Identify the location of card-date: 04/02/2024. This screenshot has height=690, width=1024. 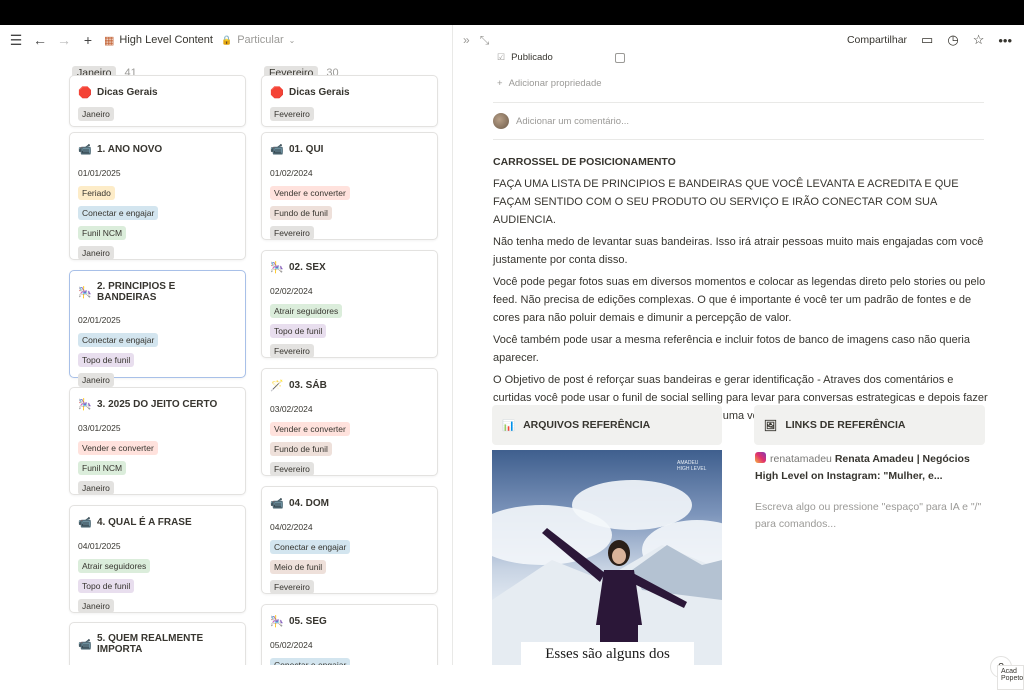
(291, 527).